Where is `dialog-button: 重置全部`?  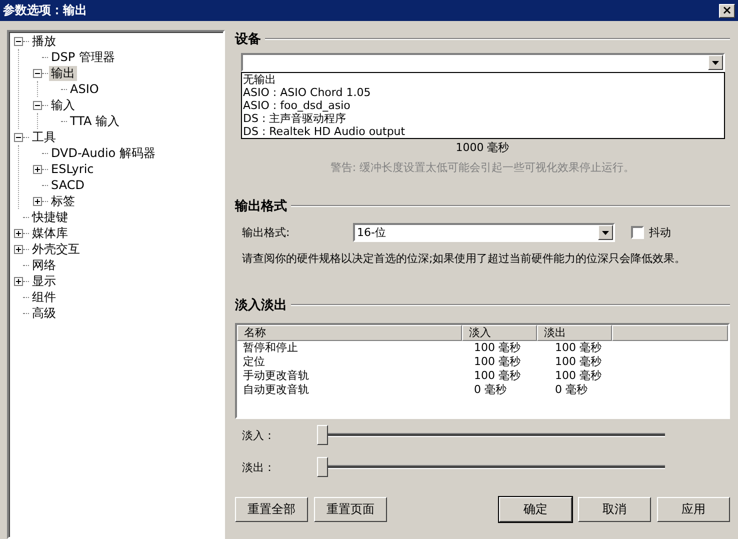
dialog-button: 重置全部 is located at coordinates (271, 509).